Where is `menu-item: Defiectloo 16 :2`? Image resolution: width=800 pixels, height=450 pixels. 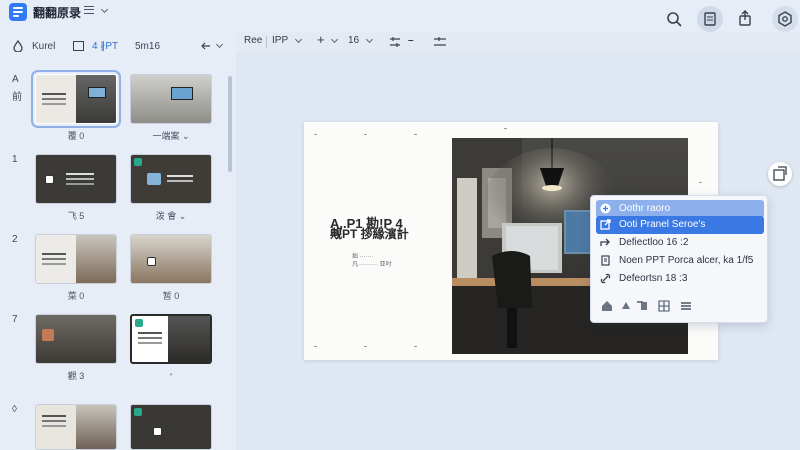
menu-item: Defiectloo 16 :2 is located at coordinates (680, 243).